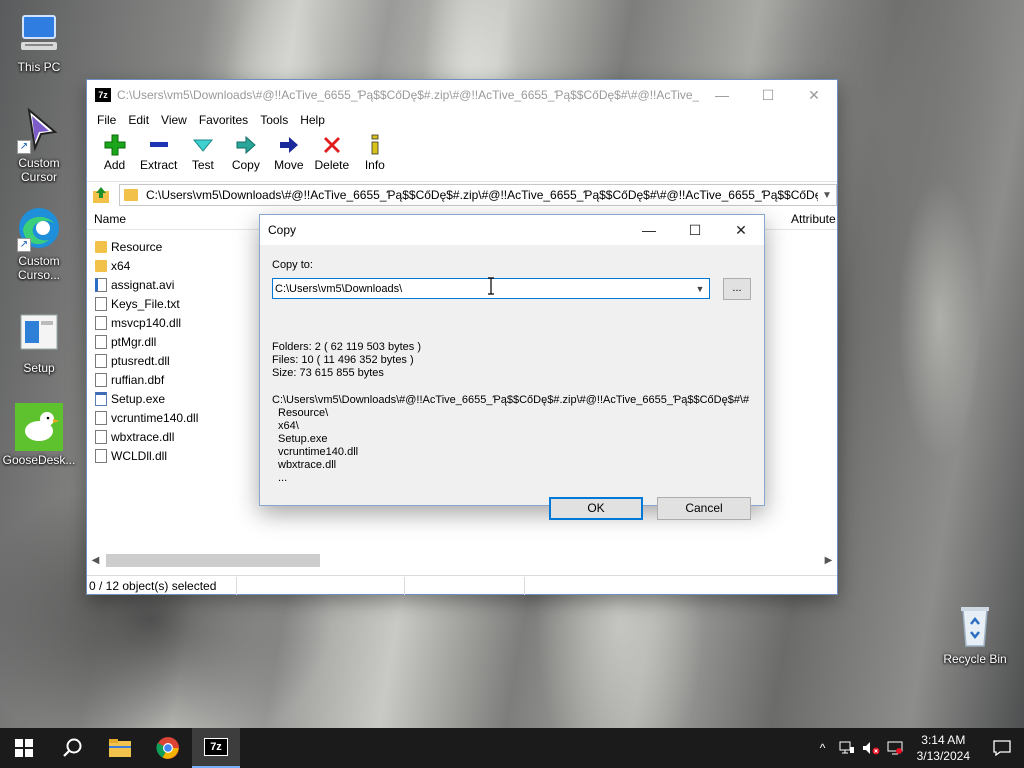  Describe the element at coordinates (288, 426) in the screenshot. I see `source-item: x64\` at that location.